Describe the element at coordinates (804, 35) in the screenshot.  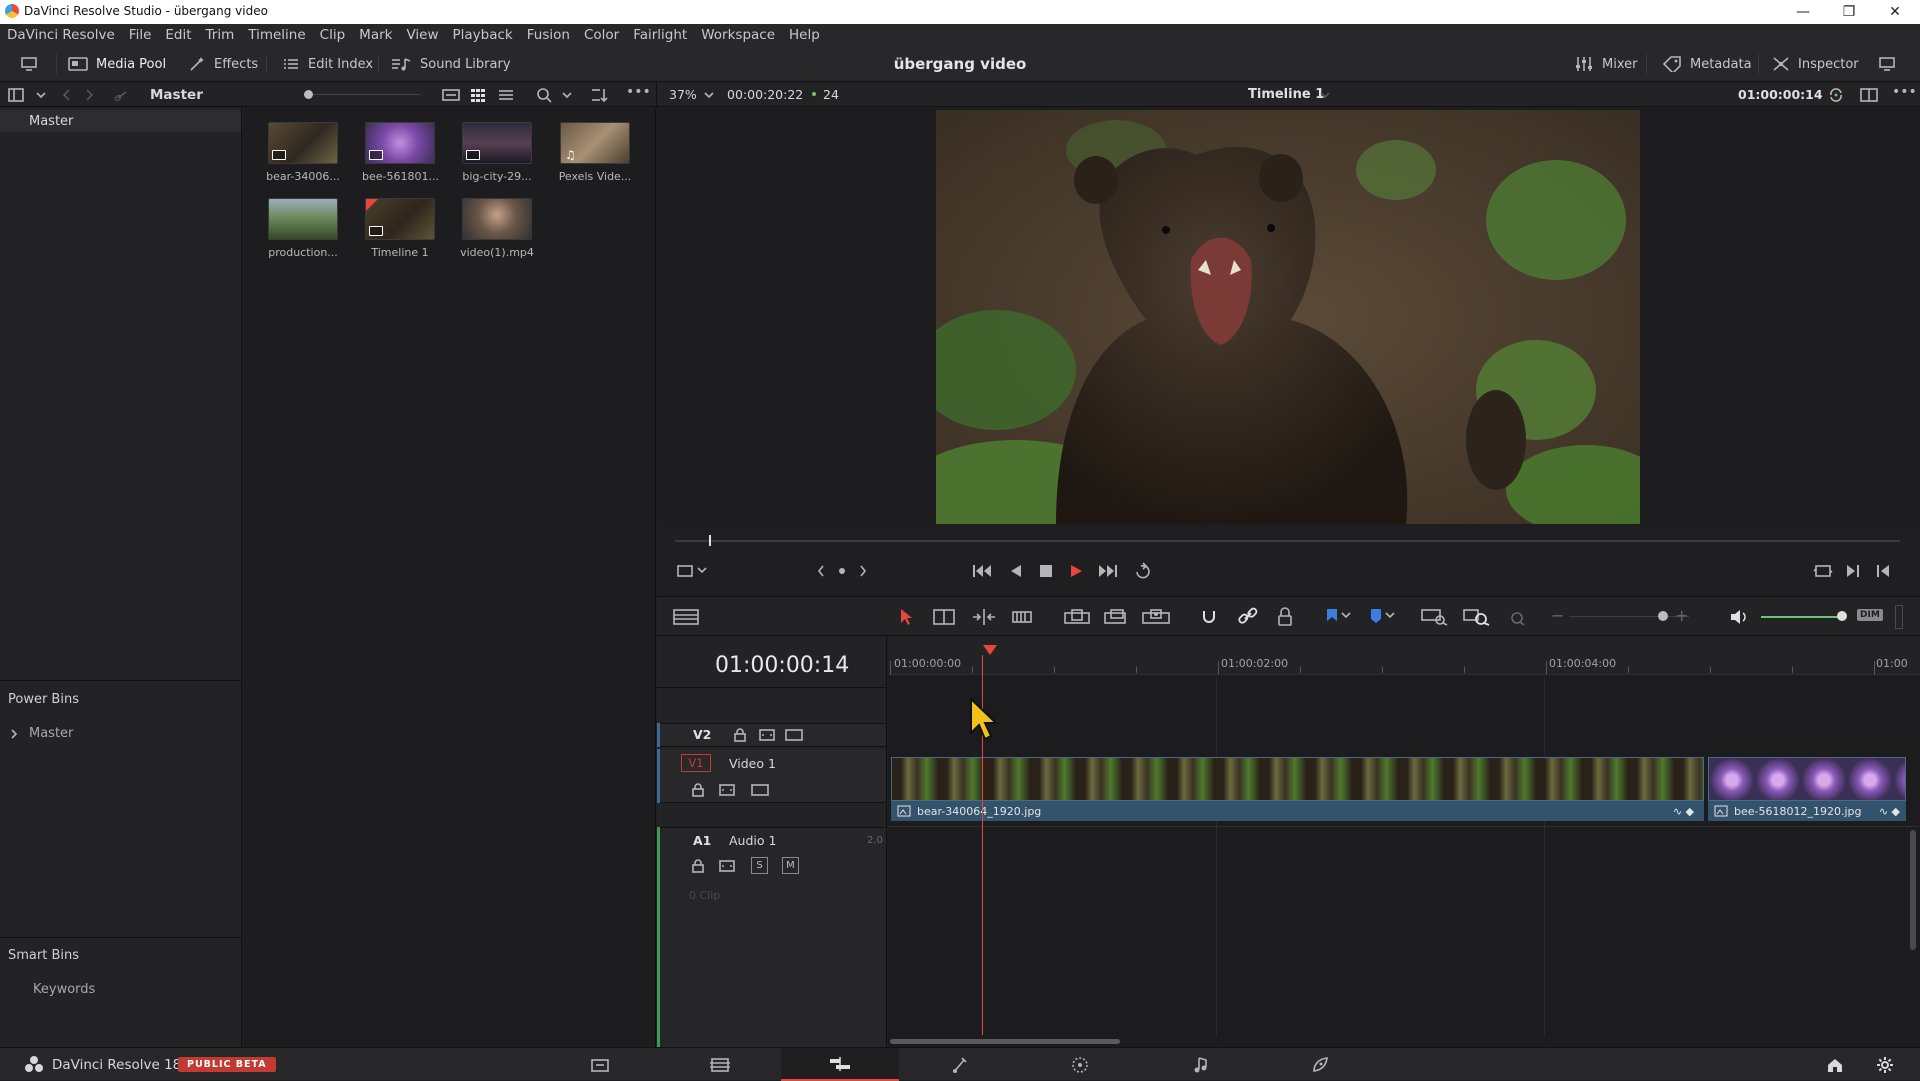
I see `menu-help: Help` at that location.